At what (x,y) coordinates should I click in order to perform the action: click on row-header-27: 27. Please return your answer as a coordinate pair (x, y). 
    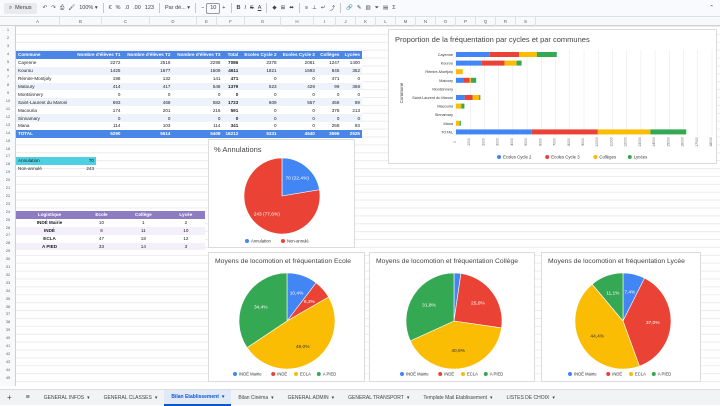
    Looking at the image, I should click on (8, 235).